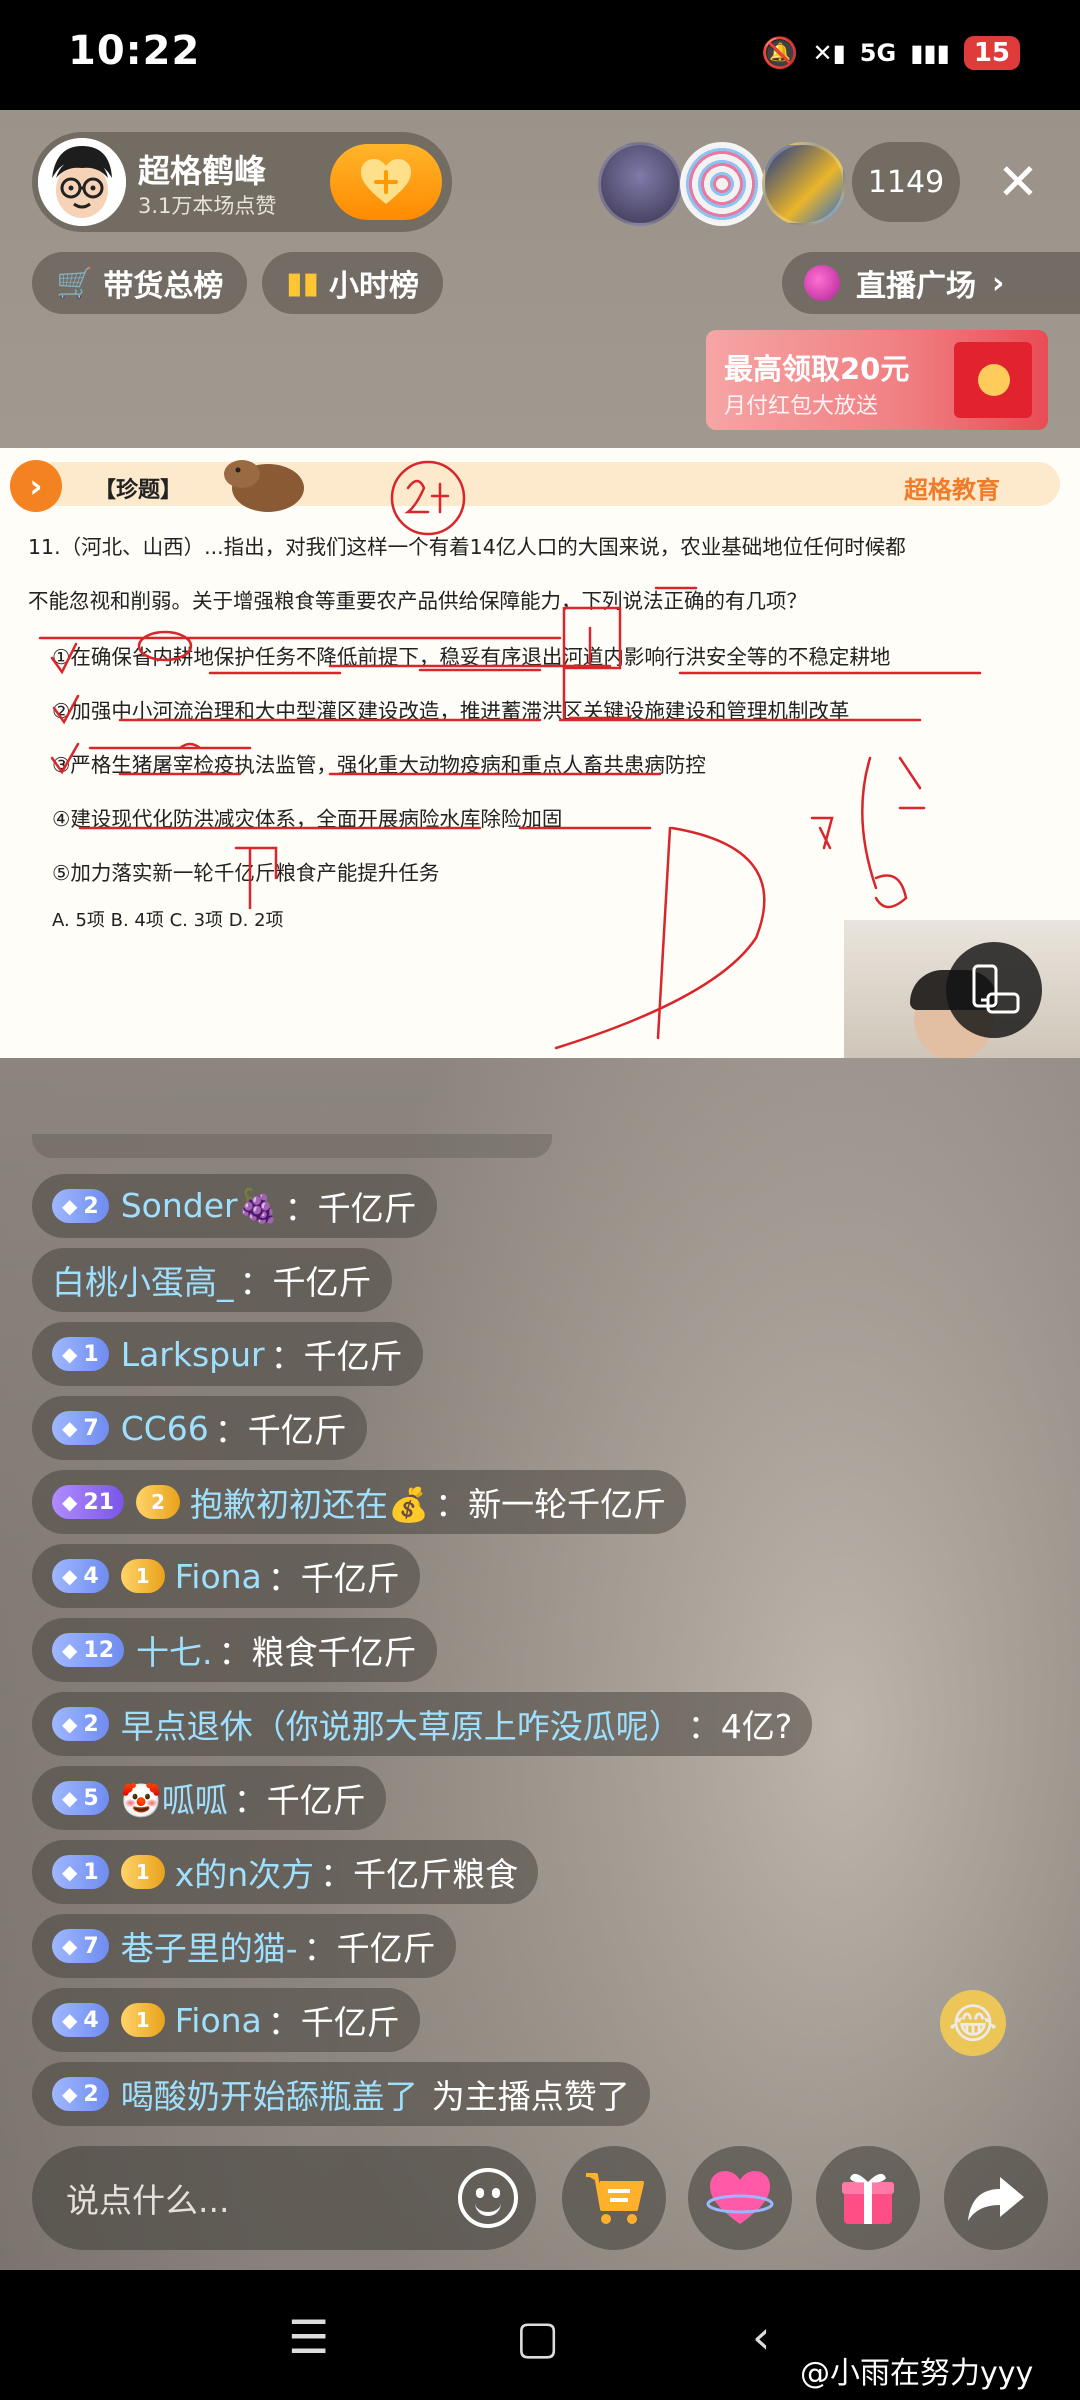  I want to click on chat-message: ◆ 2 早点退休（你说那大草原上咋没瓜呢）： 4亿?, so click(422, 1724).